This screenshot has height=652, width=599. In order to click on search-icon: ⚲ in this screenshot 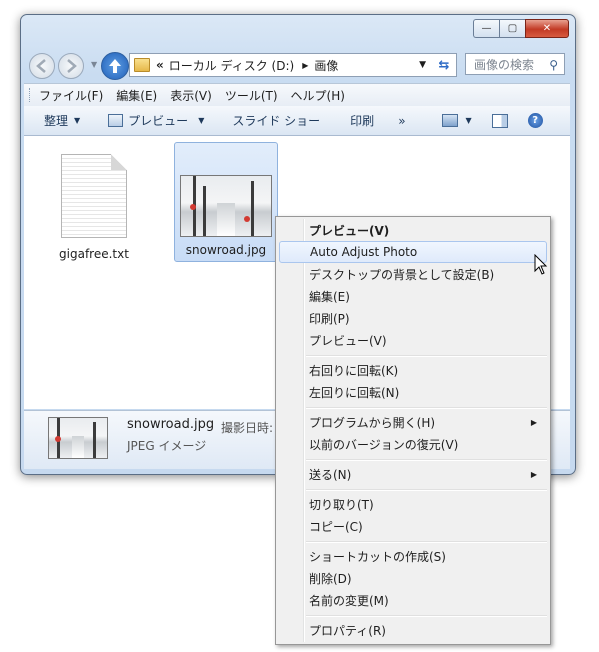, I will do `click(553, 65)`.